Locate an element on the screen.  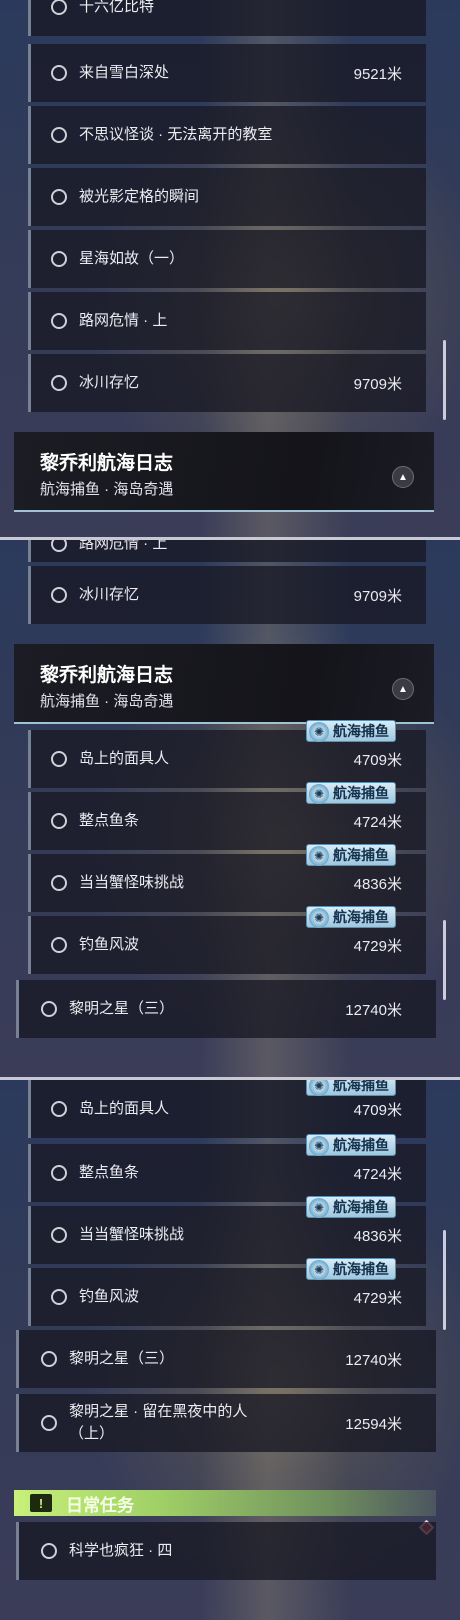
quest-label: 星海如故（一） is located at coordinates (132, 258).